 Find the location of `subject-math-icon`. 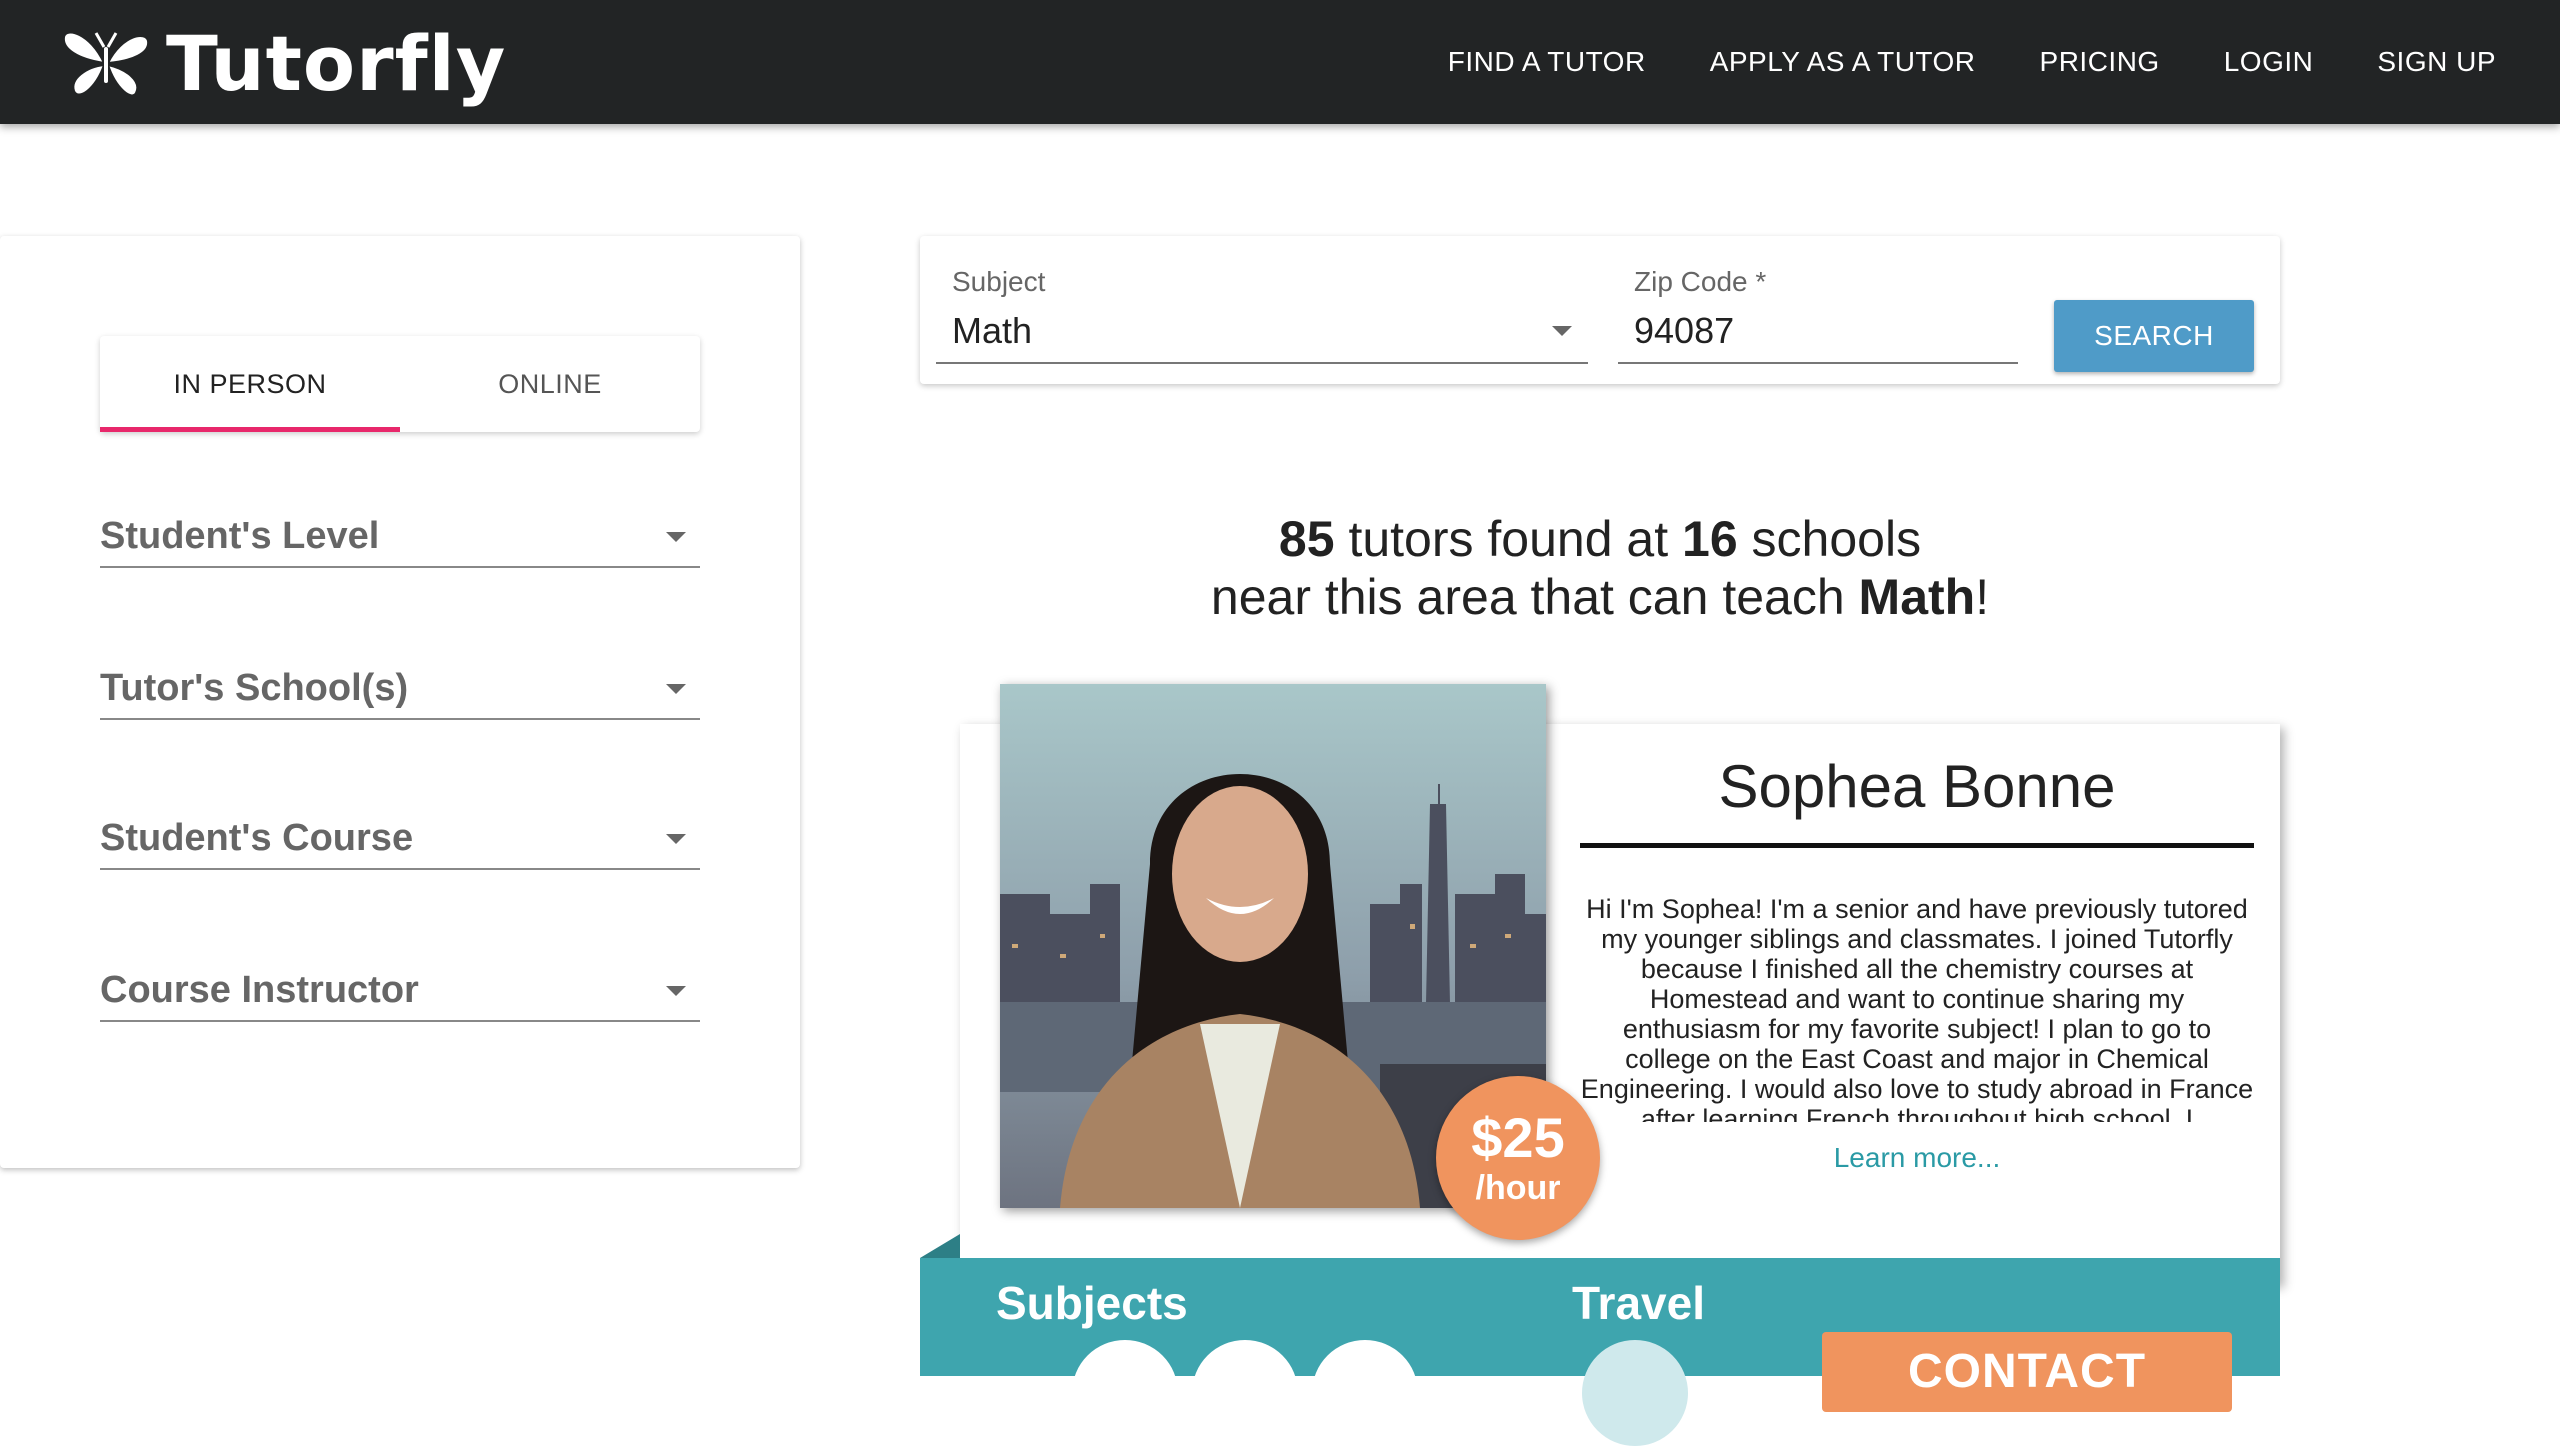

subject-math-icon is located at coordinates (1125, 1393).